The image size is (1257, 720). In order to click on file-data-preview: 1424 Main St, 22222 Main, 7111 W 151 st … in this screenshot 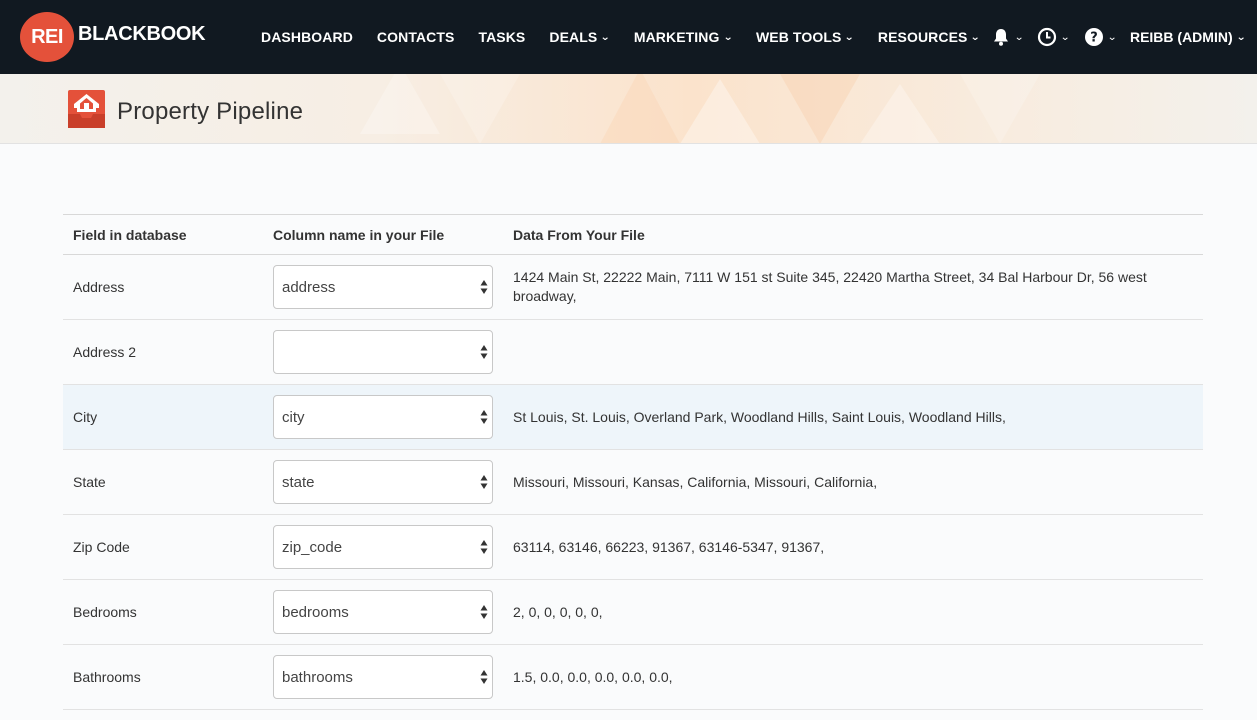, I will do `click(853, 287)`.